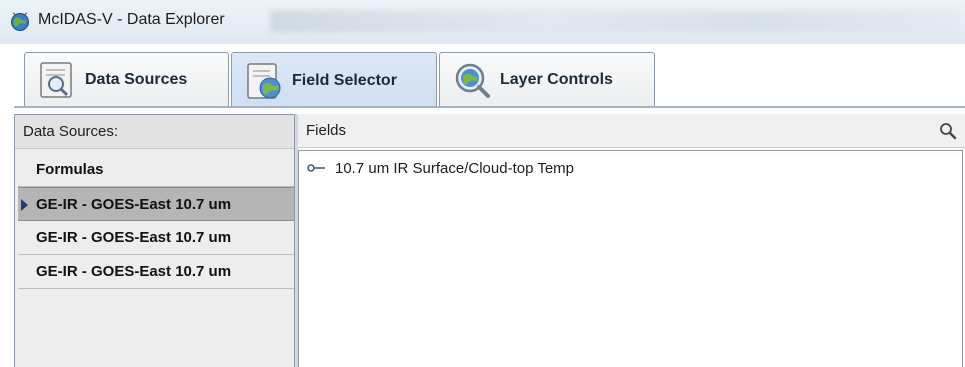  What do you see at coordinates (264, 80) in the screenshot?
I see `globe-document-icon` at bounding box center [264, 80].